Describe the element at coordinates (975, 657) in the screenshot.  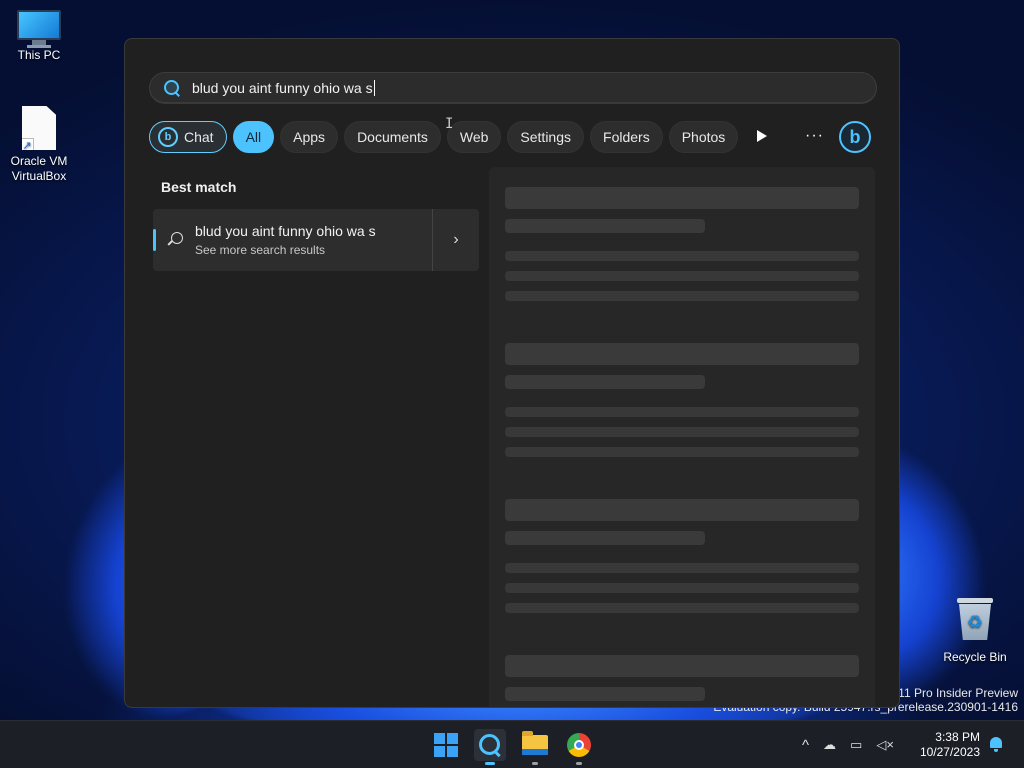
I see `desktop-icon-label: Recycle Bin` at that location.